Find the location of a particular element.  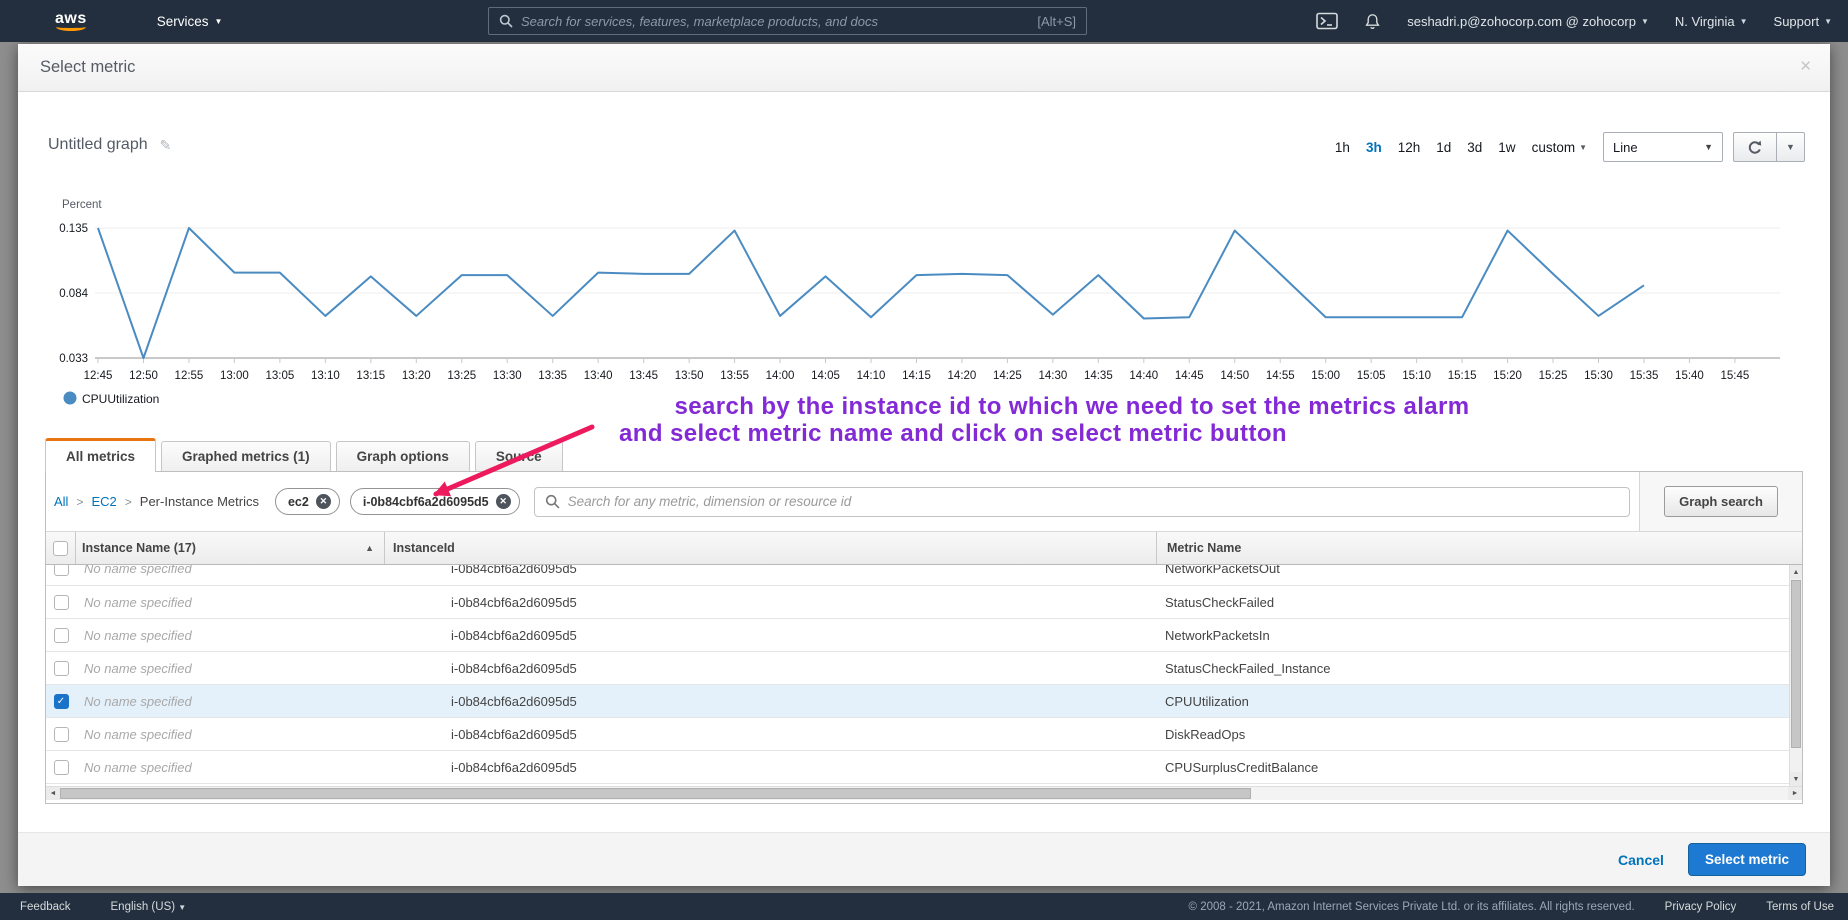

svg-text: 13:35 is located at coordinates (552, 376).